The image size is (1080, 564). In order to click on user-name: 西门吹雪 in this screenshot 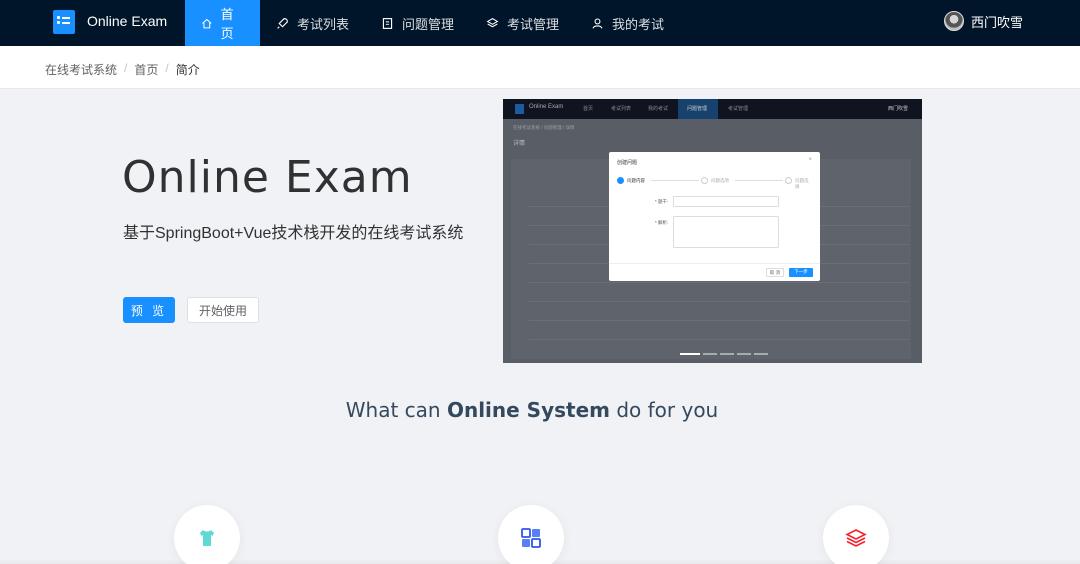, I will do `click(997, 21)`.